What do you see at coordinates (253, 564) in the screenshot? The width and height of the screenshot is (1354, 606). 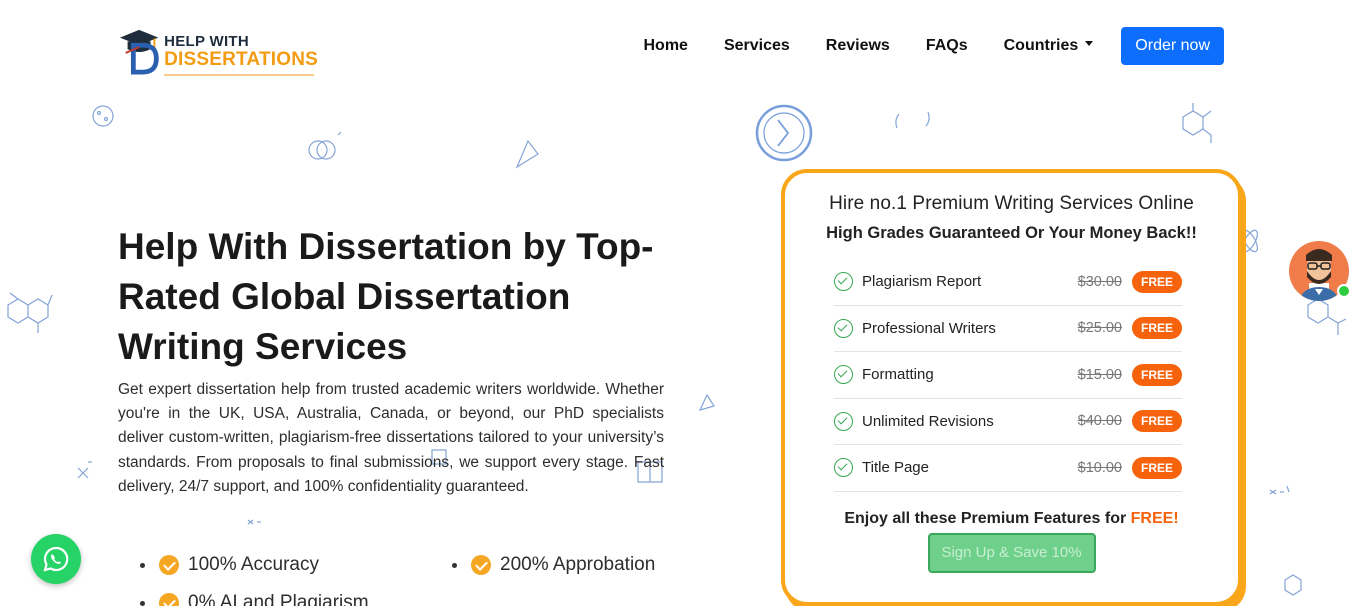 I see `feature-label: 100% Accuracy` at bounding box center [253, 564].